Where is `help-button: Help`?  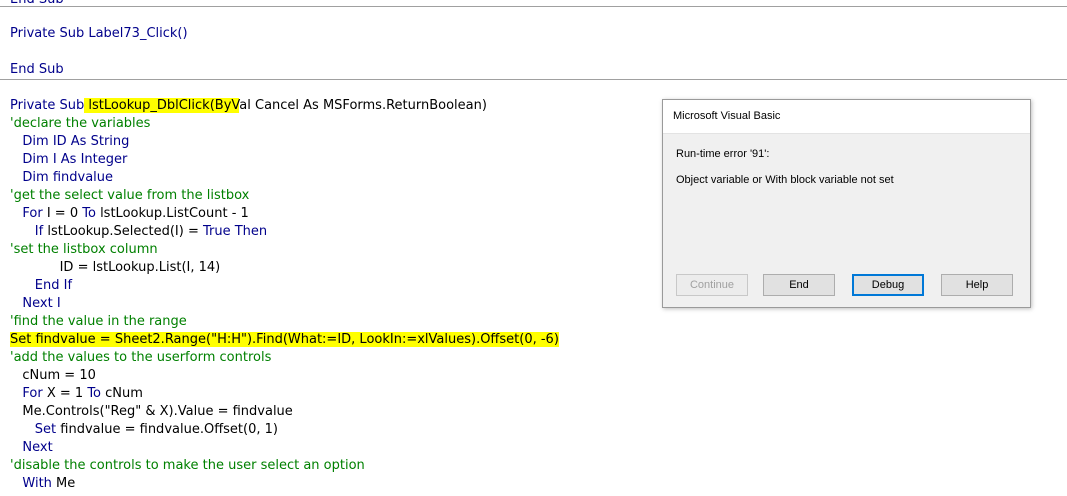
help-button: Help is located at coordinates (977, 285).